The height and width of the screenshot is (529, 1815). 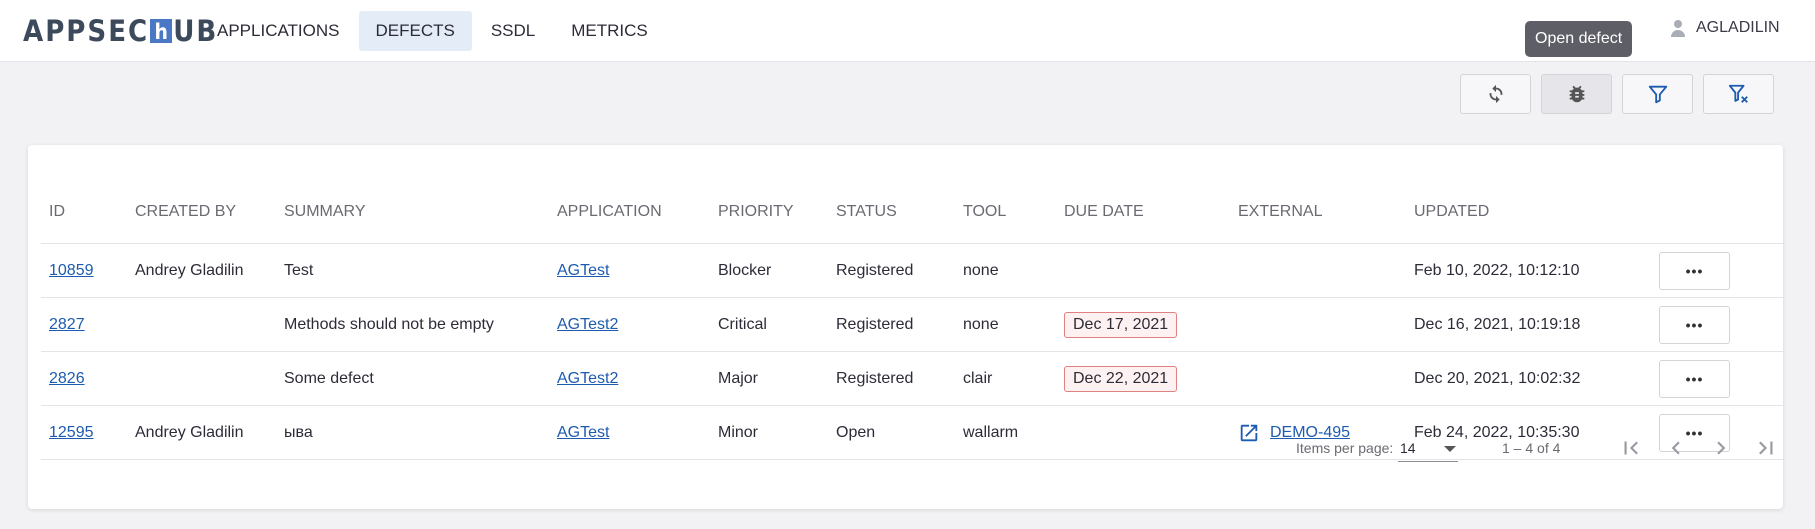 I want to click on due-date-badge: Dec 17, 2021, so click(x=1121, y=324).